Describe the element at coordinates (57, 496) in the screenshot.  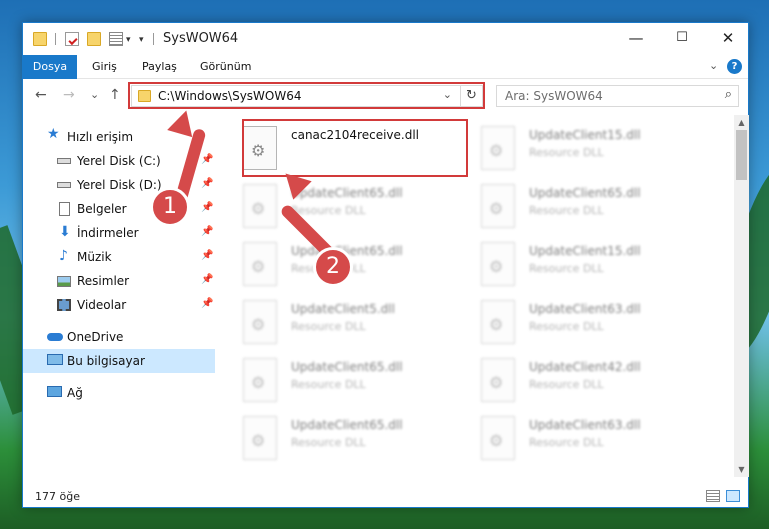
I see `item-count: 177 öğe` at that location.